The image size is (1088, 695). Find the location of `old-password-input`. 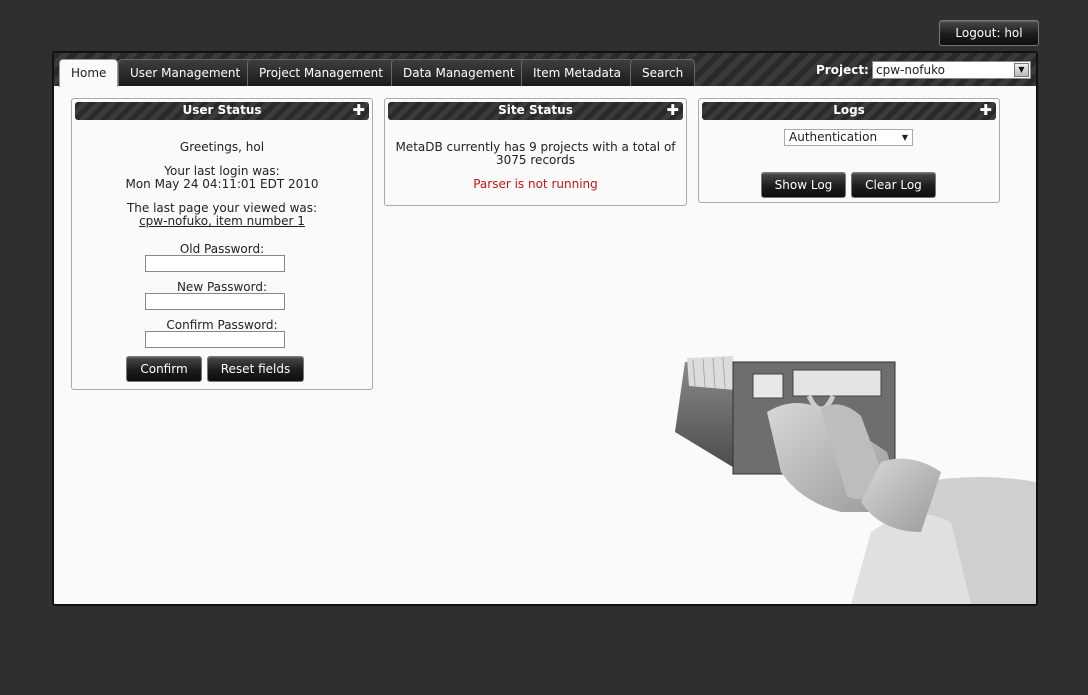

old-password-input is located at coordinates (215, 263).